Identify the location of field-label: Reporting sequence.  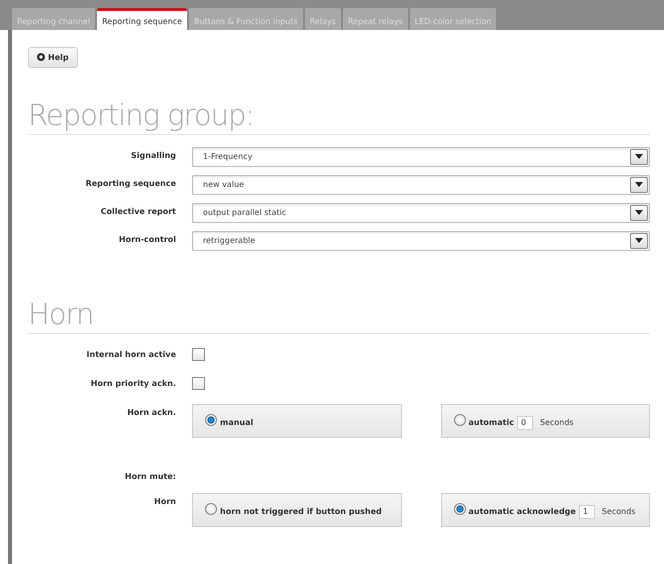
(130, 183).